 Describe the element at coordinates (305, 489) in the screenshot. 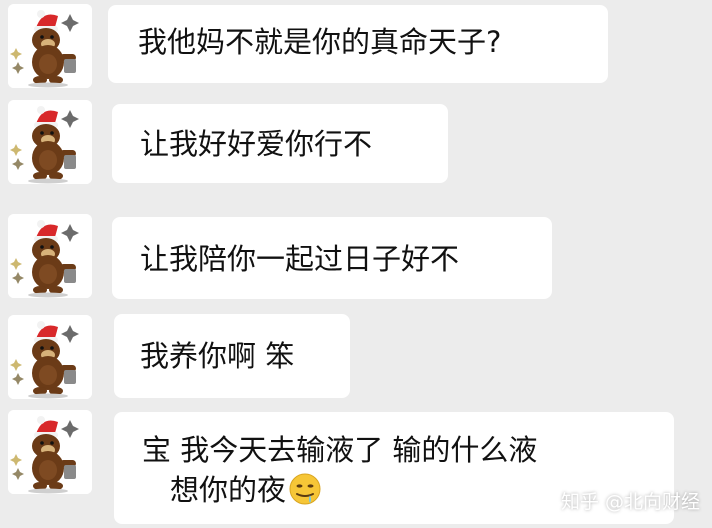

I see `drooling-face-emoji` at that location.